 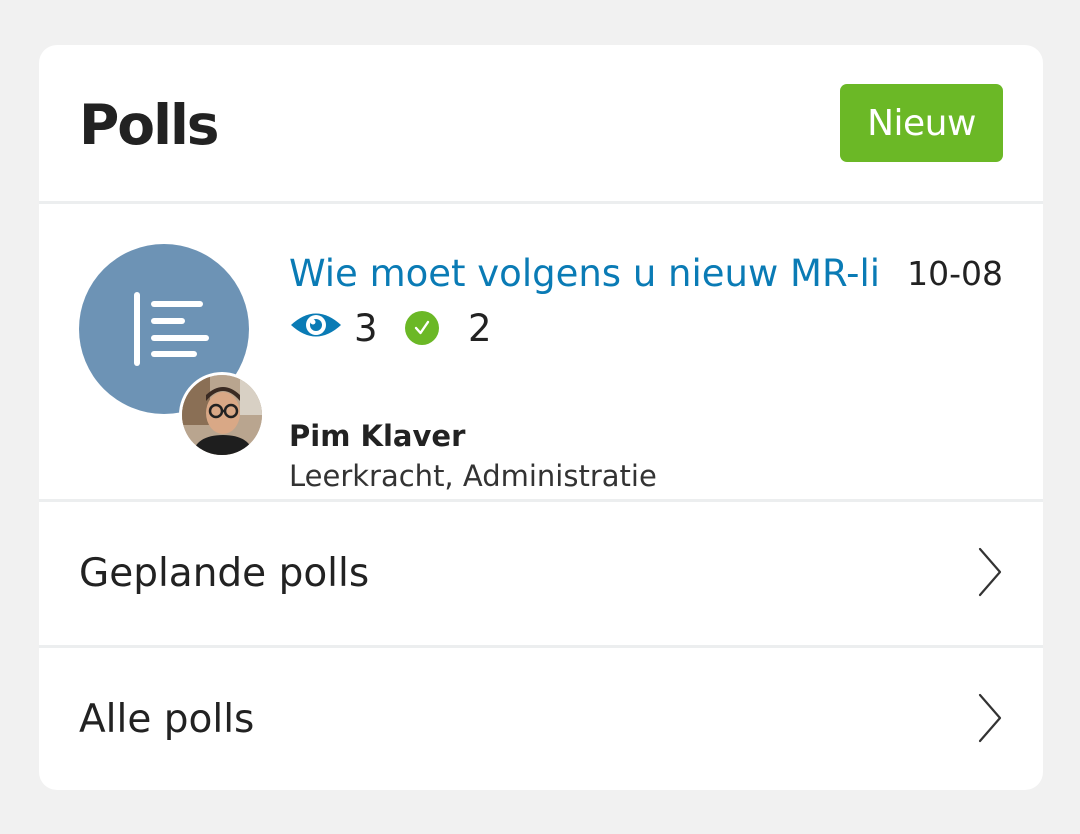 I want to click on new-poll-button: Nieuw, so click(x=921, y=123).